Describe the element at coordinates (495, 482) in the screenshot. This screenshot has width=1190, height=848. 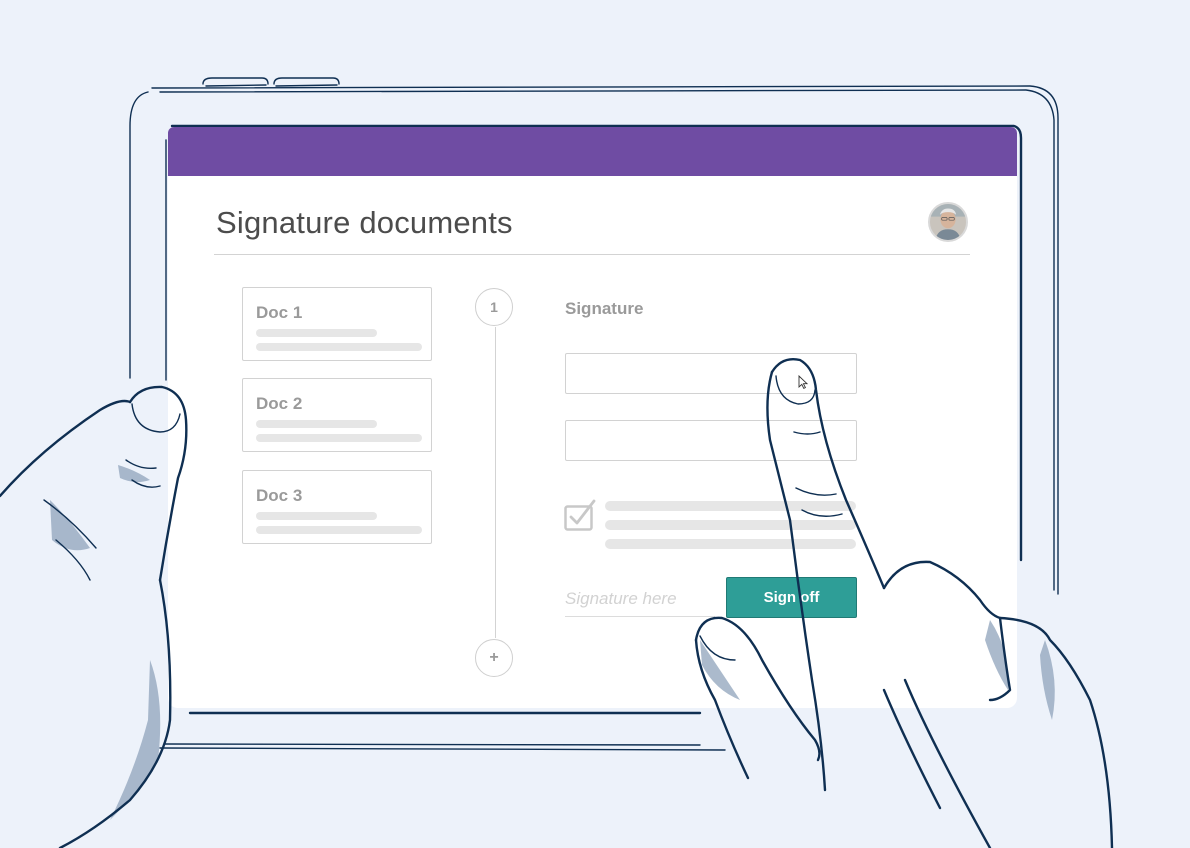
I see `stepper-line` at that location.